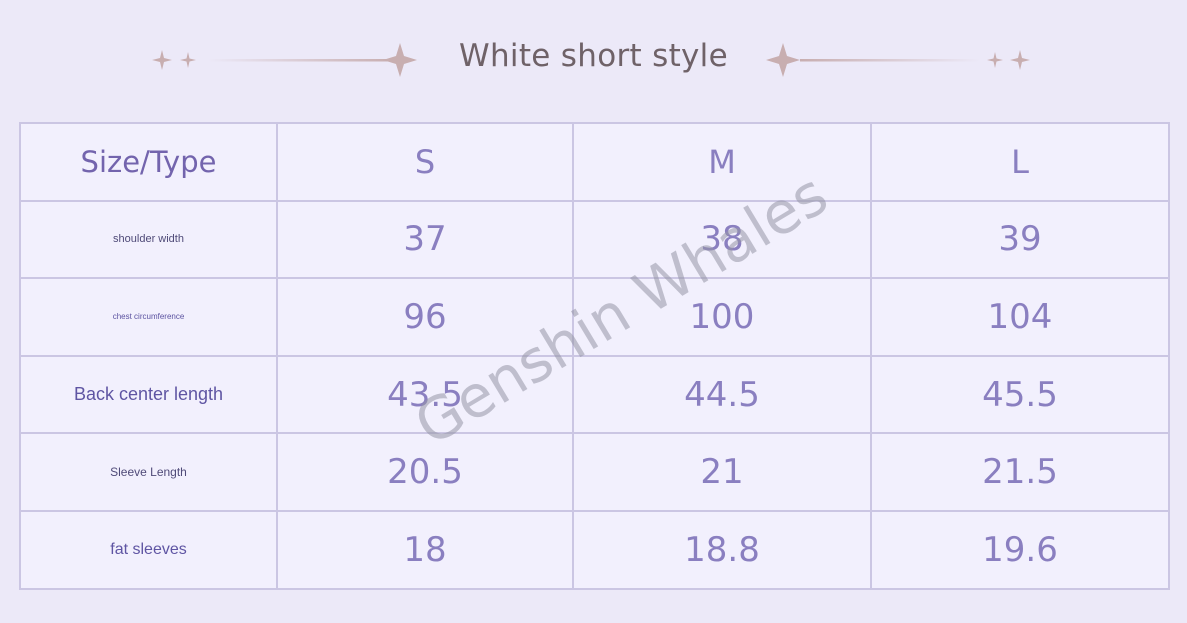 The image size is (1187, 623). What do you see at coordinates (1020, 317) in the screenshot?
I see `cell-value: 104` at bounding box center [1020, 317].